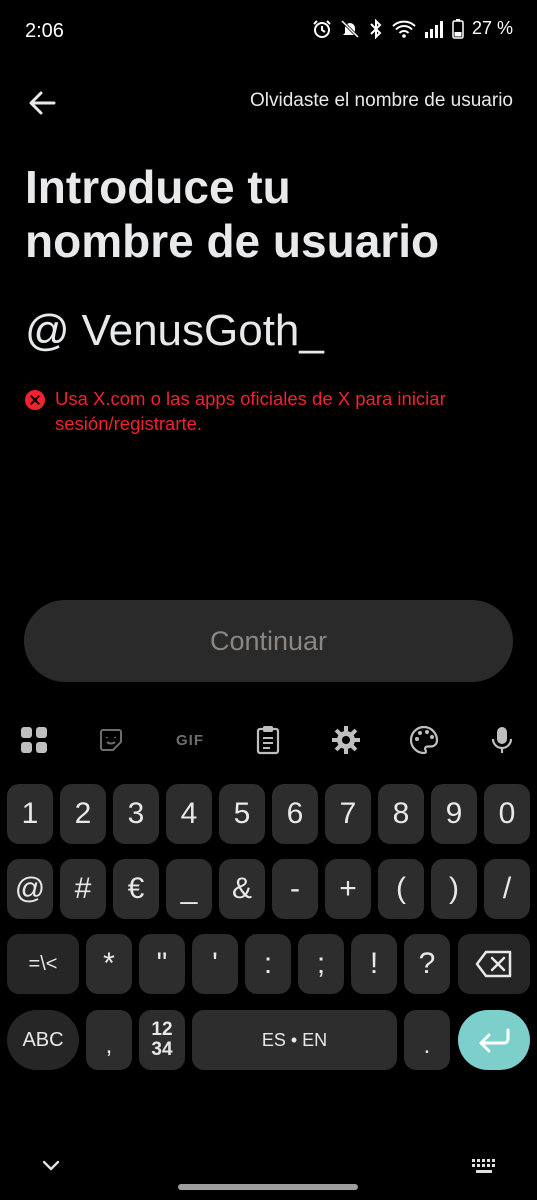  What do you see at coordinates (136, 814) in the screenshot?
I see `key-3: 3` at bounding box center [136, 814].